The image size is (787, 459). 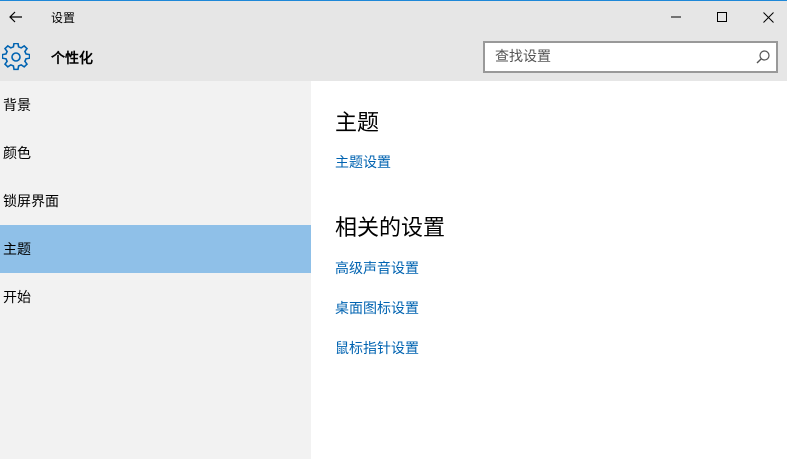 What do you see at coordinates (393, 17) in the screenshot?
I see `title-bar: 设置` at bounding box center [393, 17].